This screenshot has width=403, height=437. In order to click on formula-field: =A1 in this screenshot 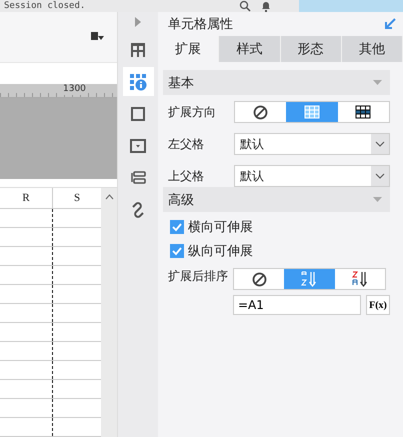, I will do `click(297, 305)`.